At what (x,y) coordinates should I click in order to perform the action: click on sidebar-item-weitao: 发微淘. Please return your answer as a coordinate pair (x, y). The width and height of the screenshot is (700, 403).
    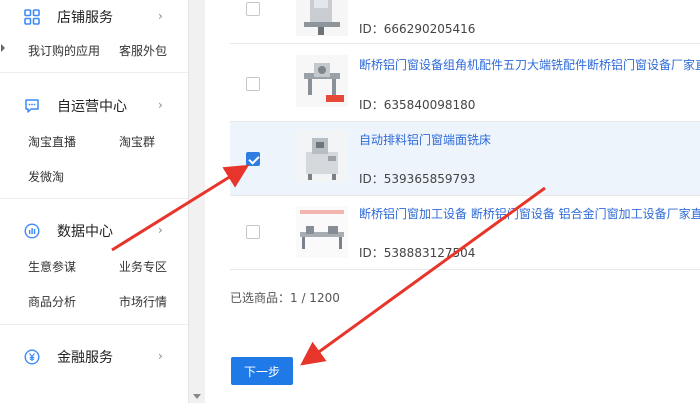
    Looking at the image, I should click on (46, 176).